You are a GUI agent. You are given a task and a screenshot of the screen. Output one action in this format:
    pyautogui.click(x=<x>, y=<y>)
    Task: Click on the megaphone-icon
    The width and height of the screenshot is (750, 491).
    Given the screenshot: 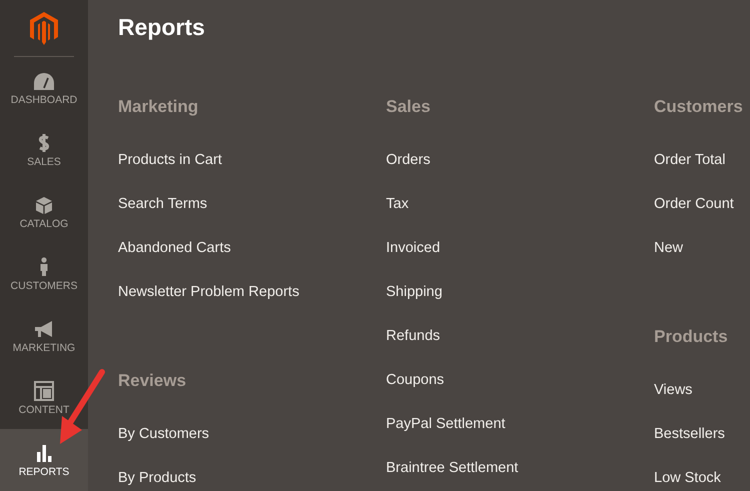 What is the action you would take?
    pyautogui.click(x=44, y=329)
    